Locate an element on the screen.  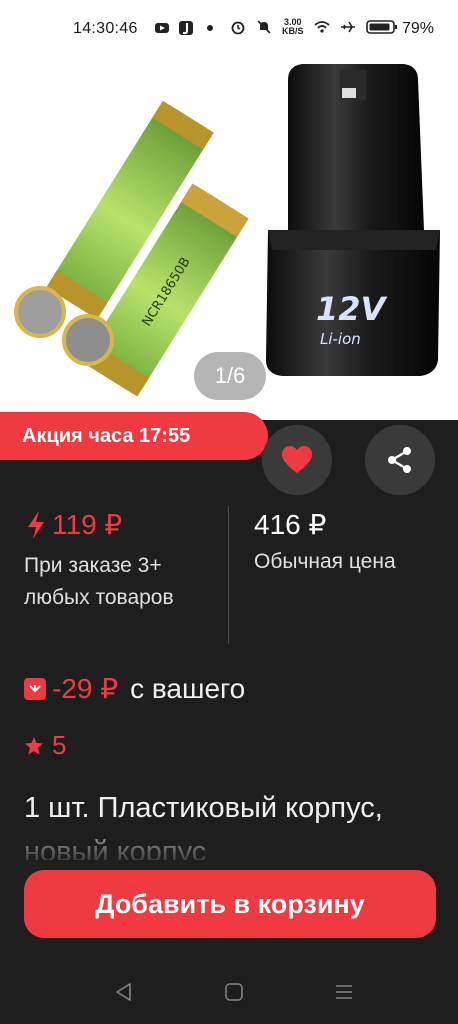
rating-row: 5 is located at coordinates (45, 745).